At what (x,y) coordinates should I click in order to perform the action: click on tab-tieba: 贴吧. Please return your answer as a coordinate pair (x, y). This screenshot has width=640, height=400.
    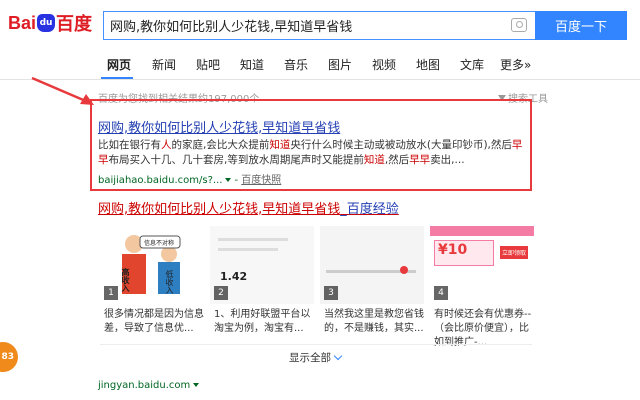
    Looking at the image, I should click on (208, 64).